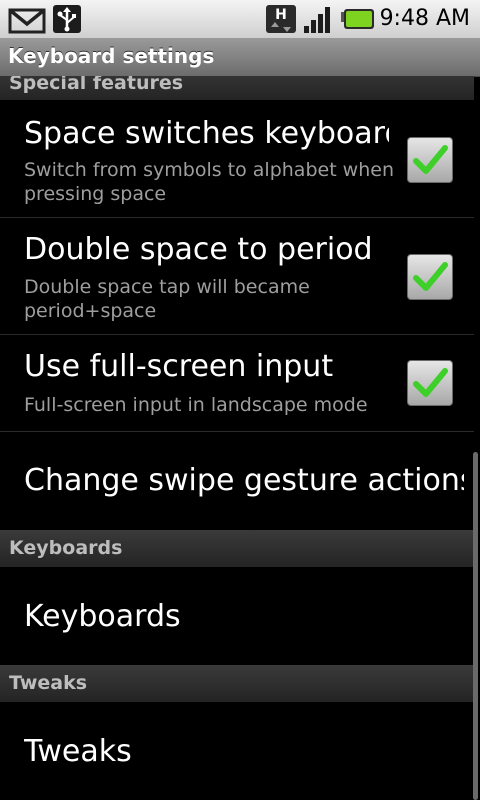 This screenshot has height=800, width=480. Describe the element at coordinates (27, 21) in the screenshot. I see `gmail-icon` at that location.